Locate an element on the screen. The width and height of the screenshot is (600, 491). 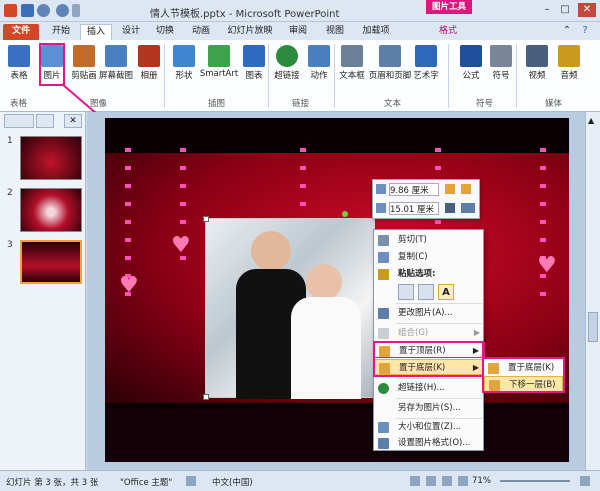
submenu-highlight-box is located at coordinates (523, 375).